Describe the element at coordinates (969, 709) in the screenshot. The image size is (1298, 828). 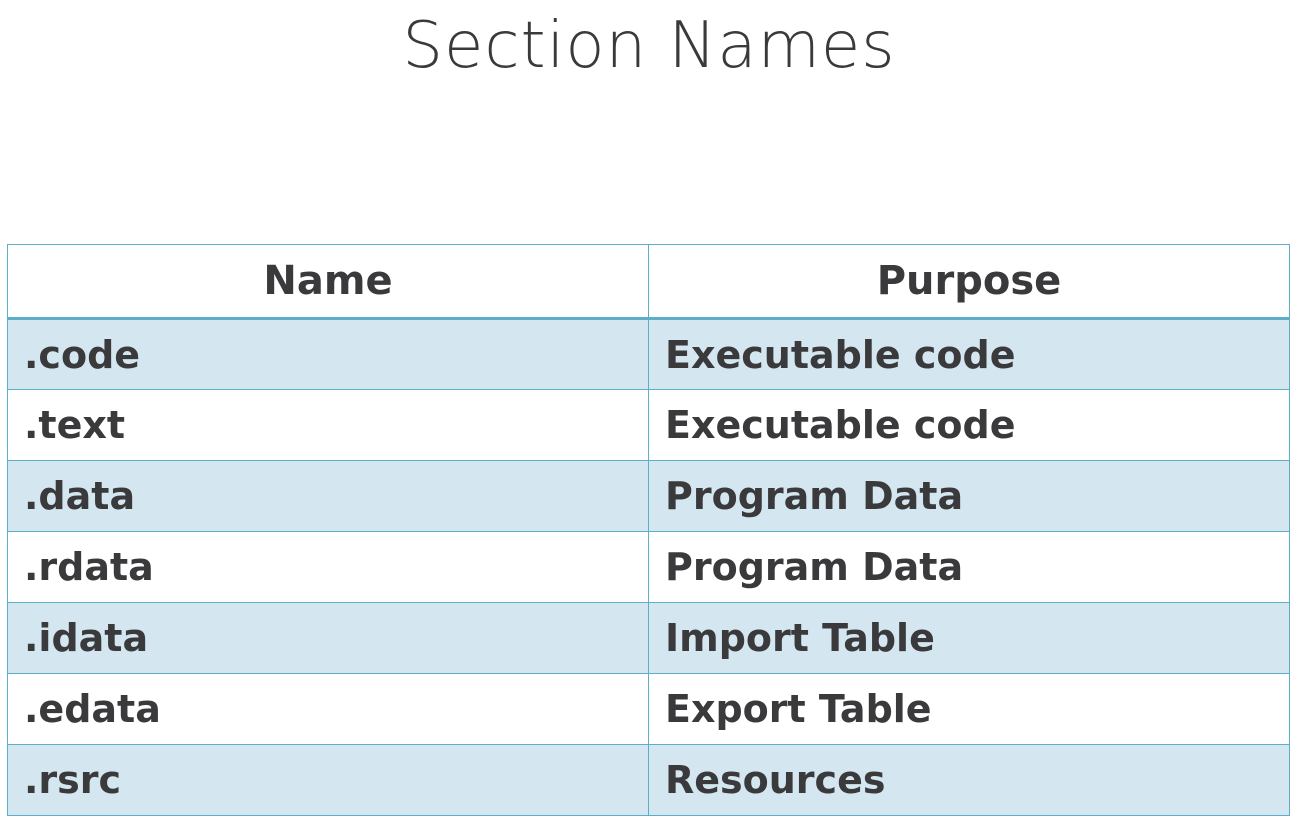
I see `cell-section-purpose: Export Table` at that location.